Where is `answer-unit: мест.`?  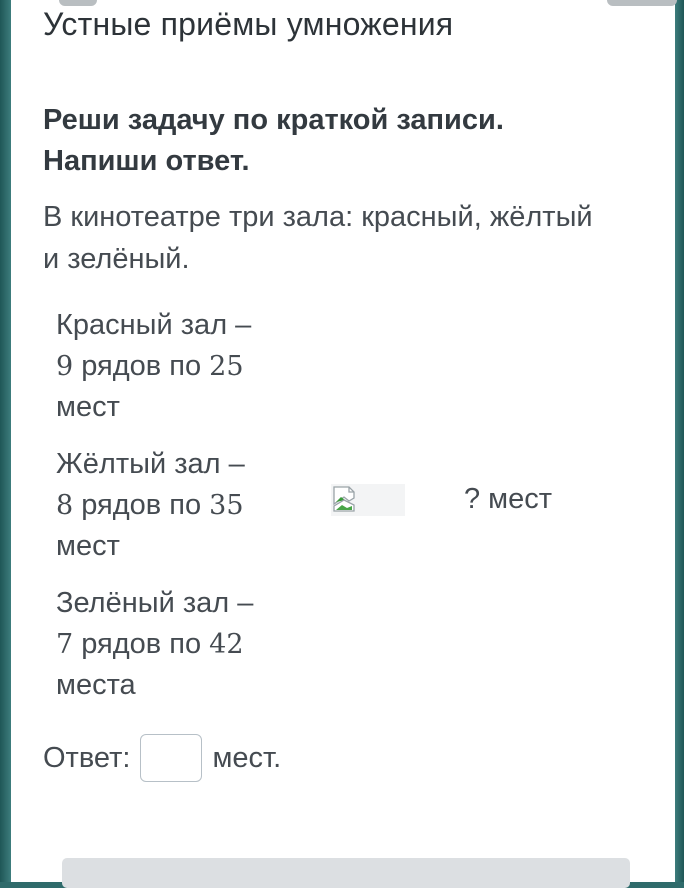 answer-unit: мест. is located at coordinates (247, 757).